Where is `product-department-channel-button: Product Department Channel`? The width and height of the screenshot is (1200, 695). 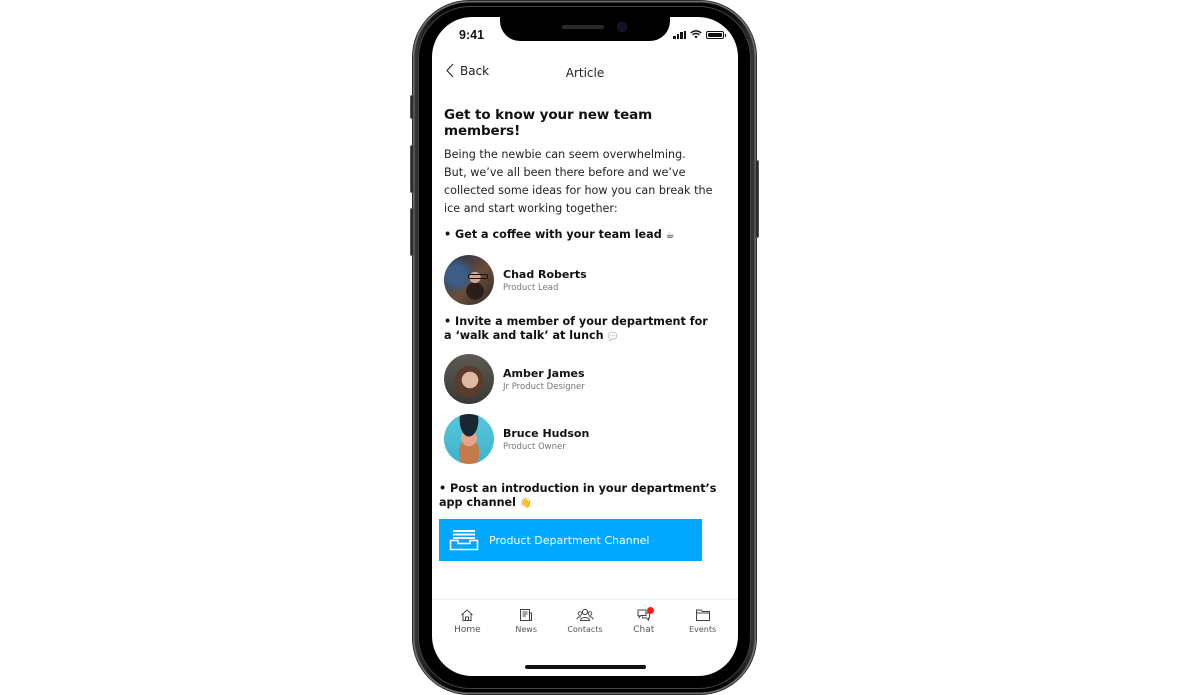
product-department-channel-button: Product Department Channel is located at coordinates (570, 540).